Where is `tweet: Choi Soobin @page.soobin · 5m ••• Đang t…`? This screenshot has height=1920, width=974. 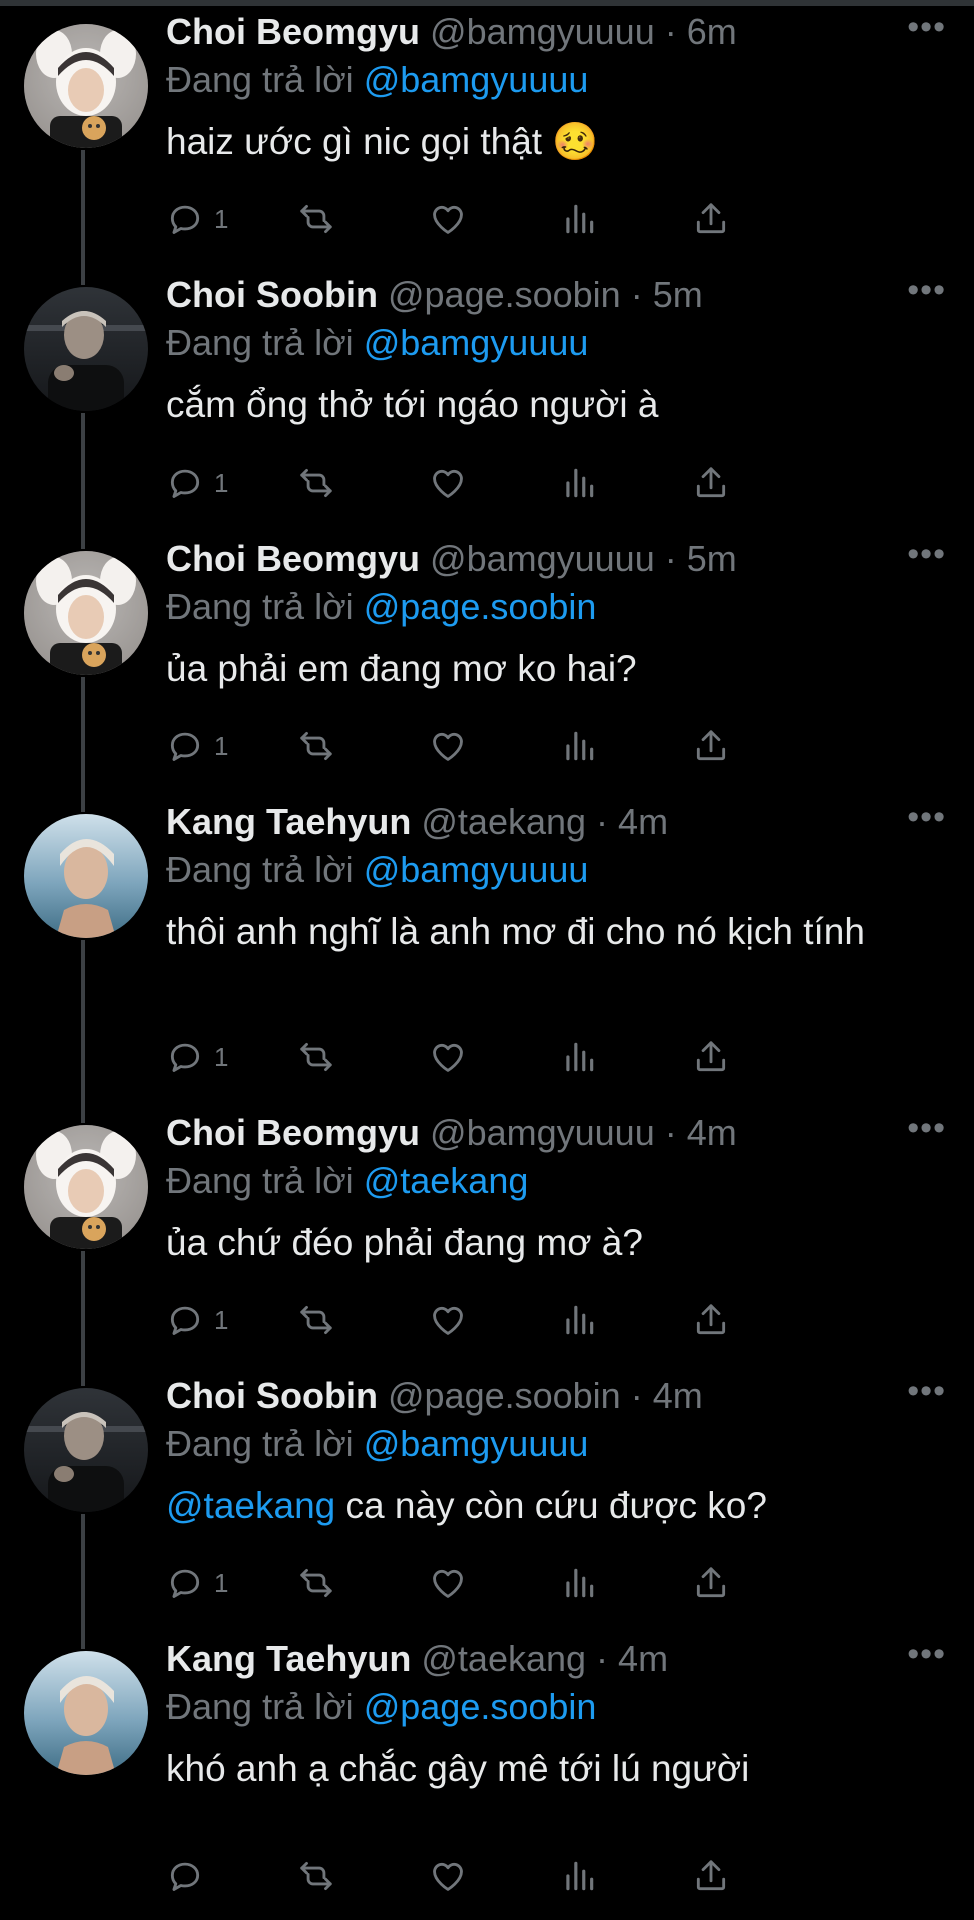
tweet: Choi Soobin @page.soobin · 5m ••• Đang t… is located at coordinates (487, 406).